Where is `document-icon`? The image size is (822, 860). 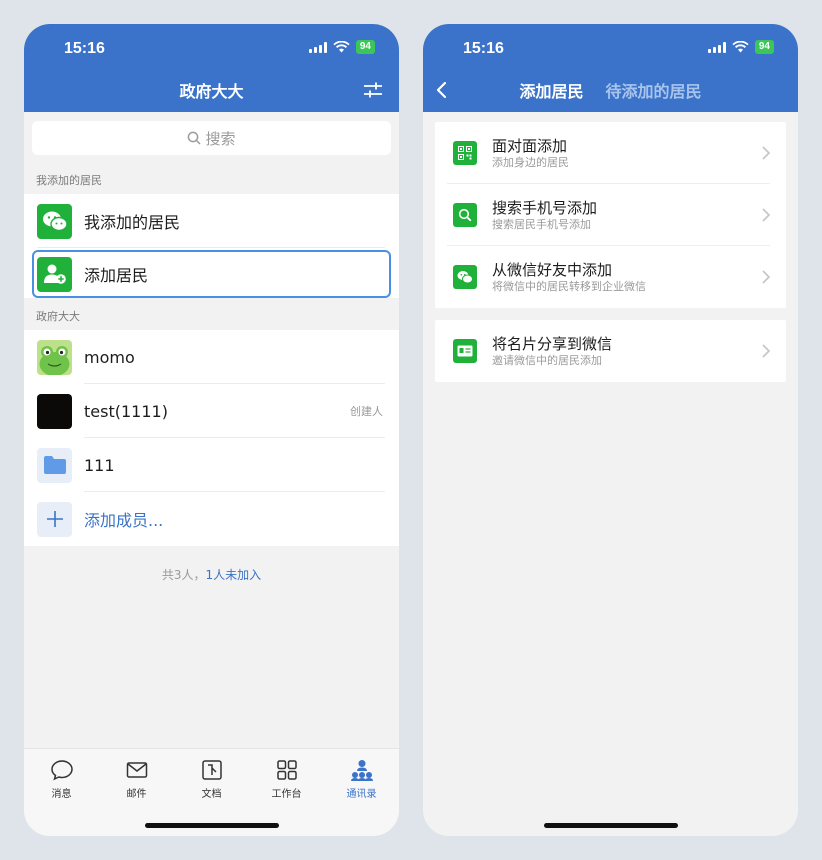 document-icon is located at coordinates (211, 770).